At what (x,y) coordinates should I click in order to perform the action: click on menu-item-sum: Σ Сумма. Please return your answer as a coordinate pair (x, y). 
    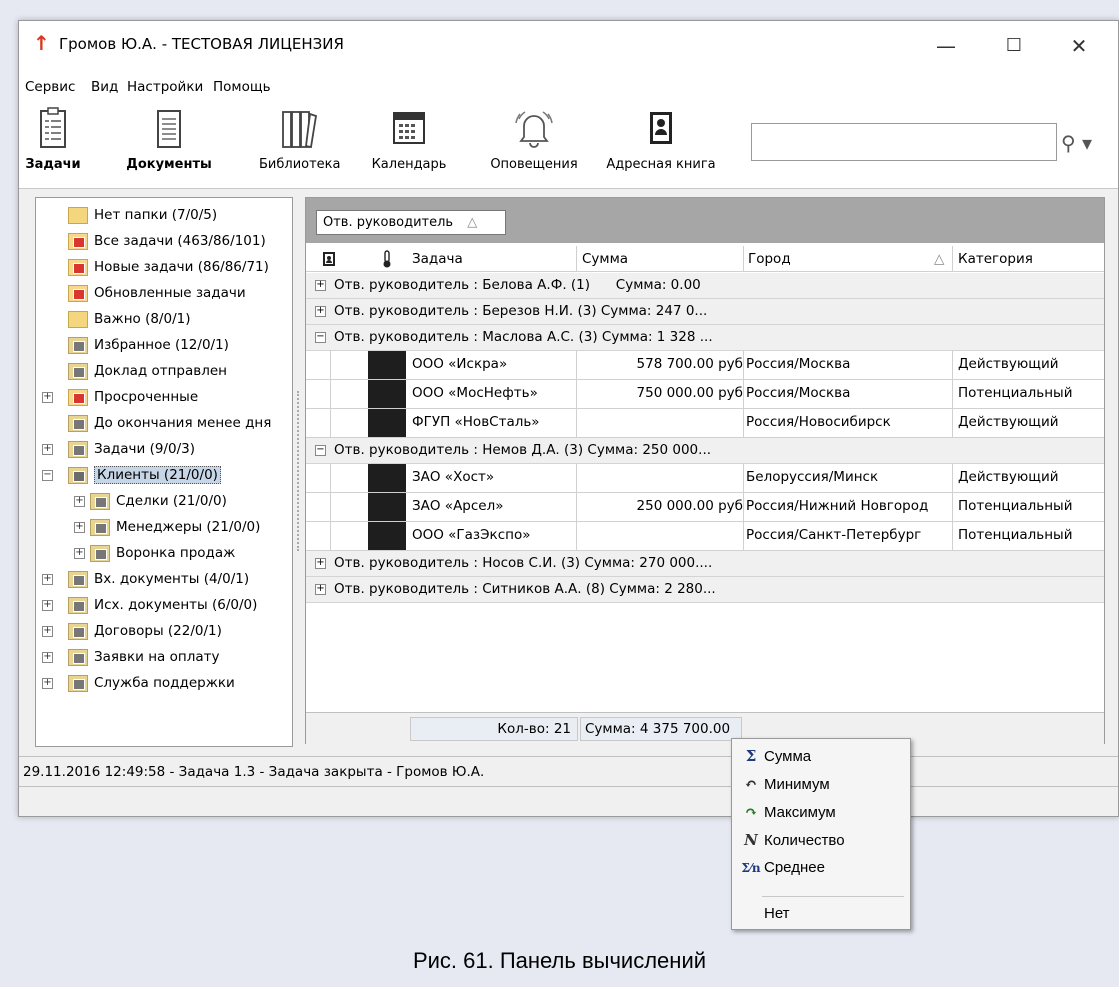
    Looking at the image, I should click on (821, 756).